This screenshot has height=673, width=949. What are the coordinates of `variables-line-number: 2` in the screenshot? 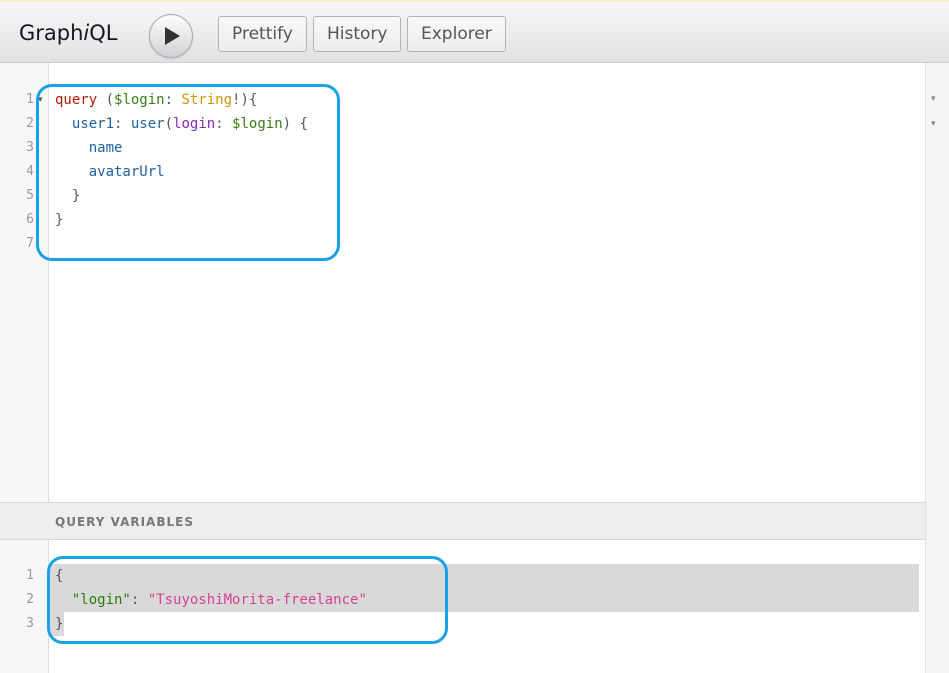 It's located at (30, 599).